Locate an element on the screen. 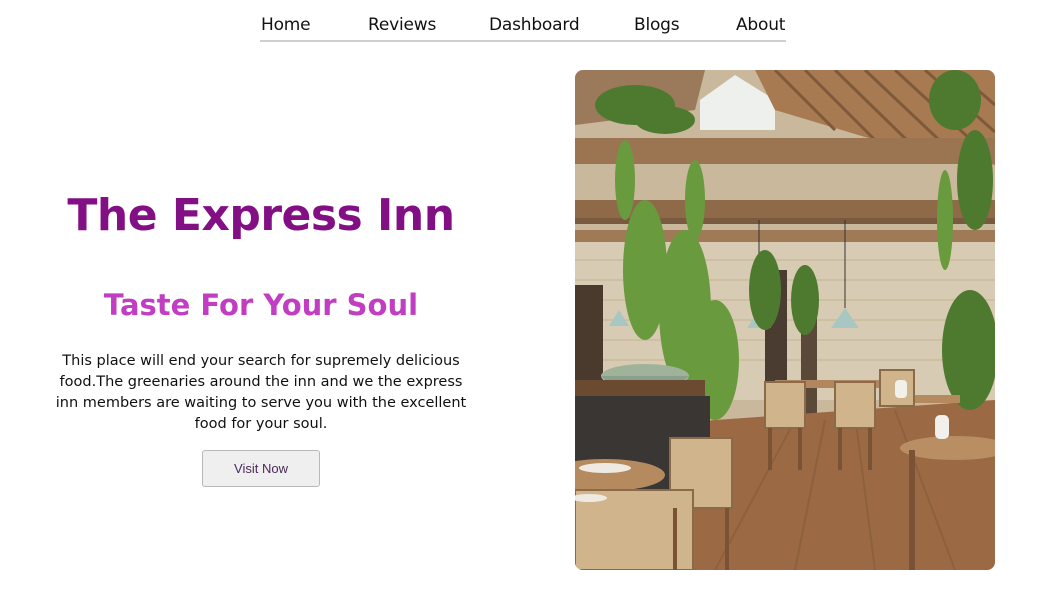 The width and height of the screenshot is (1044, 607). nav-link-home: Home is located at coordinates (286, 25).